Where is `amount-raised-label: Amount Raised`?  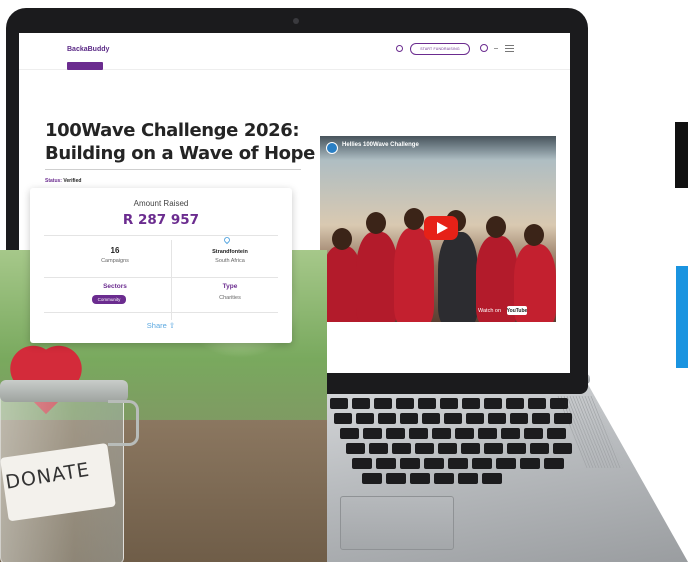 amount-raised-label: Amount Raised is located at coordinates (161, 203).